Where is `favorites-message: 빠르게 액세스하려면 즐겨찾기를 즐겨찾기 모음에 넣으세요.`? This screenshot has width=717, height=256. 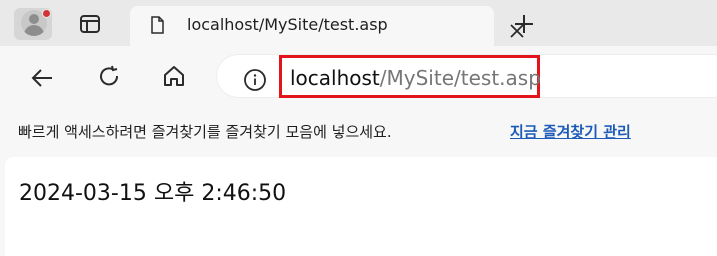 favorites-message: 빠르게 액세스하려면 즐겨찾기를 즐겨찾기 모음에 넣으세요. is located at coordinates (205, 132).